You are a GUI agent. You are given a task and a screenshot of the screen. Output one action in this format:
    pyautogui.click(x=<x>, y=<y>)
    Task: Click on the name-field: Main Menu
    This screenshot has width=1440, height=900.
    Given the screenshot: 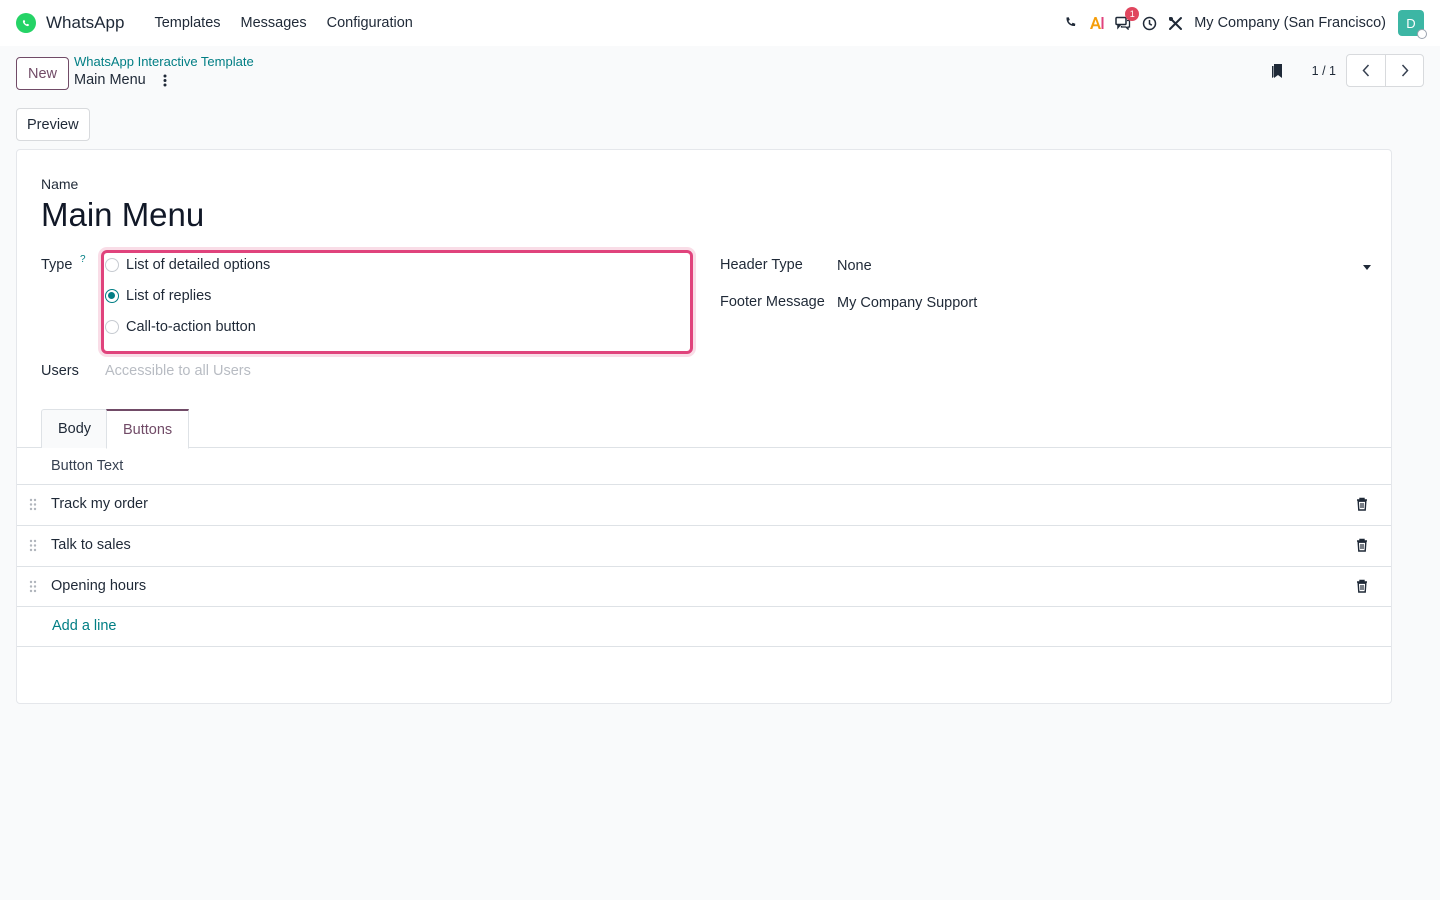 What is the action you would take?
    pyautogui.click(x=122, y=215)
    